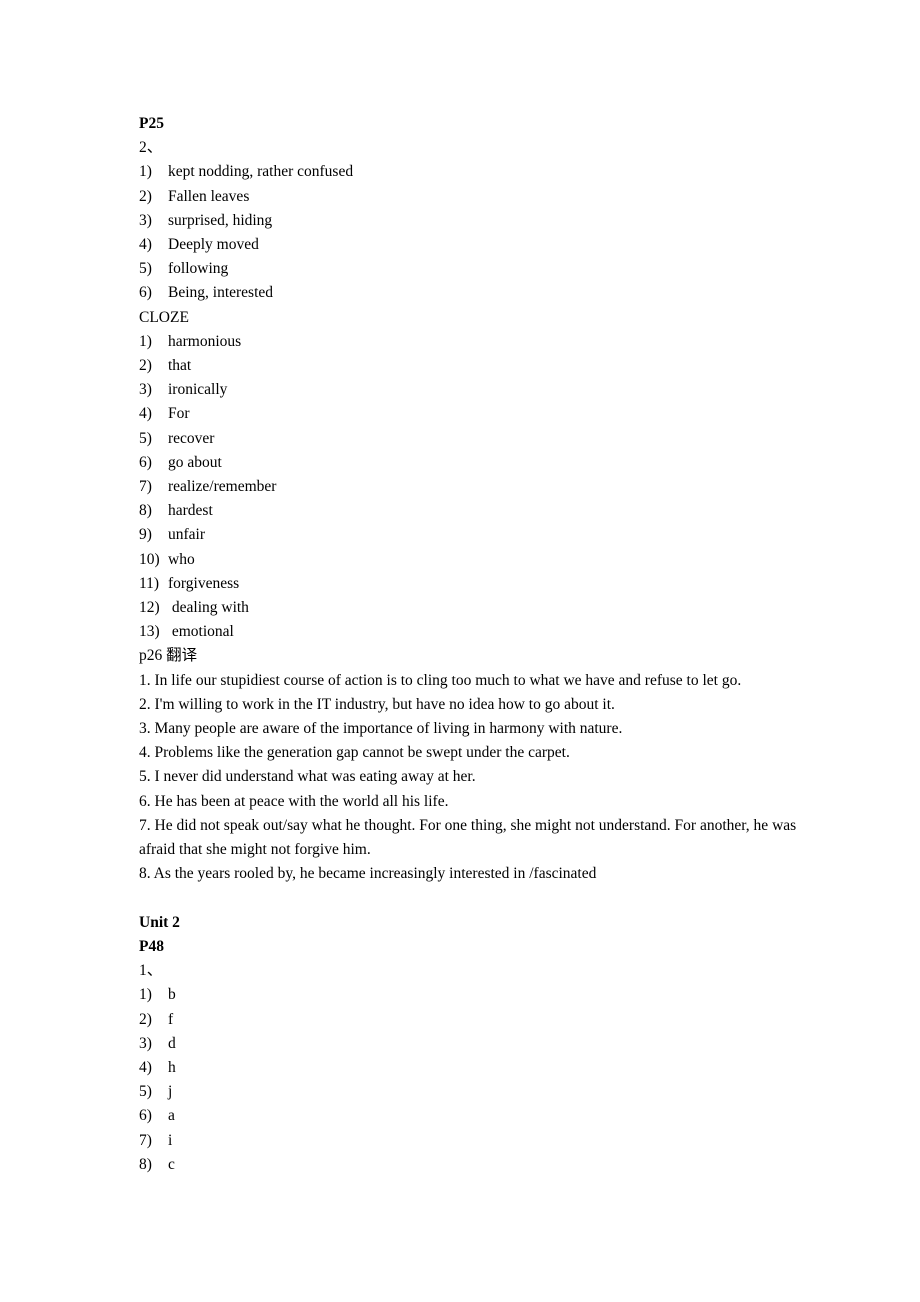 The width and height of the screenshot is (920, 1302). What do you see at coordinates (489, 197) in the screenshot?
I see `list-item: 2) Fallen leaves` at bounding box center [489, 197].